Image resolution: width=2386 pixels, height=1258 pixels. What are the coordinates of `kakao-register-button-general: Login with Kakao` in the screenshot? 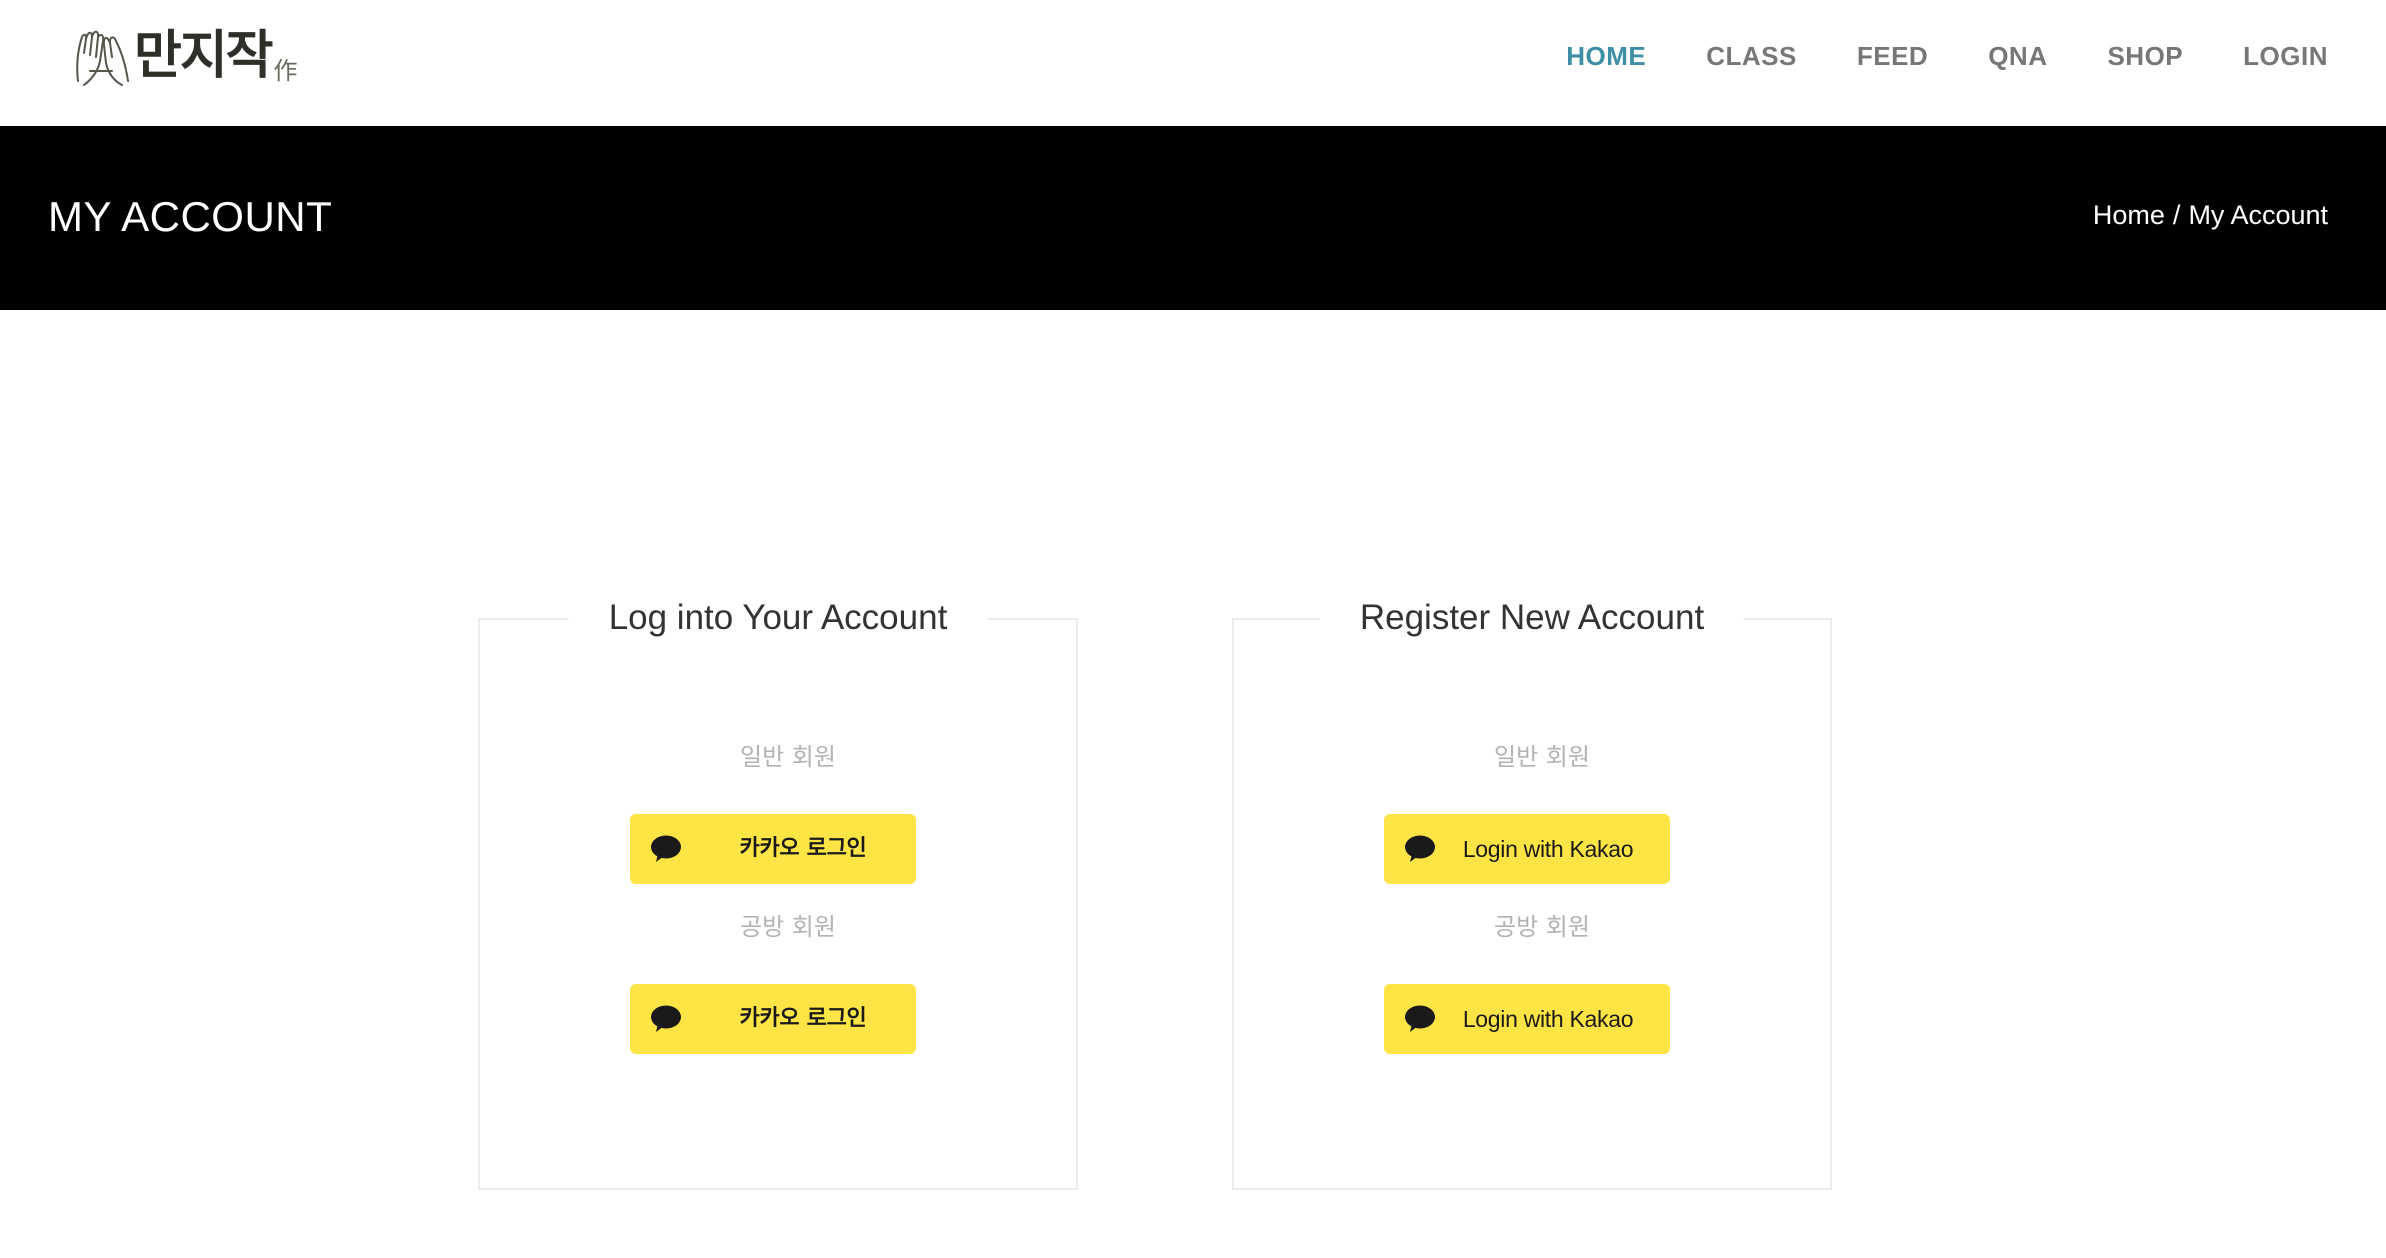 It's located at (1527, 849).